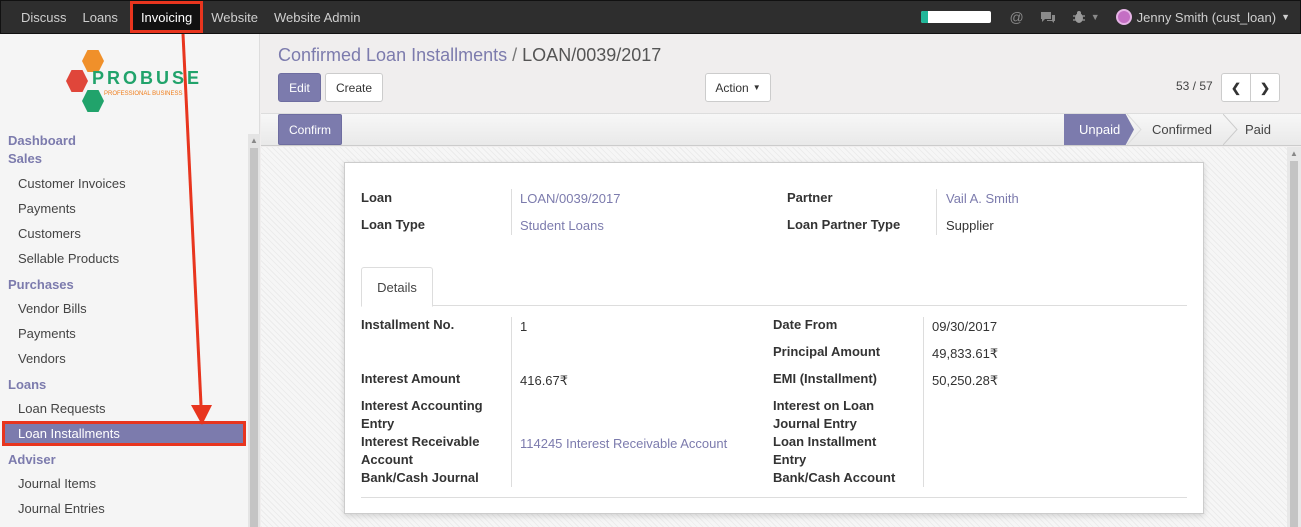 The width and height of the screenshot is (1301, 527). Describe the element at coordinates (592, 55) in the screenshot. I see `breadcrumb-current: LOAN/0039/2017` at that location.